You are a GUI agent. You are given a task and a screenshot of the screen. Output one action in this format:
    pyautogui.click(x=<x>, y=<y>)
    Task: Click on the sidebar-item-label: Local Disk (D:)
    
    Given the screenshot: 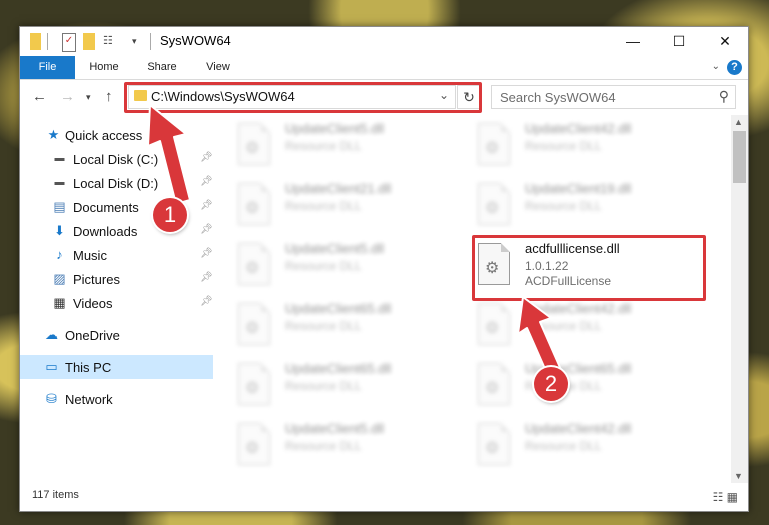 What is the action you would take?
    pyautogui.click(x=116, y=183)
    